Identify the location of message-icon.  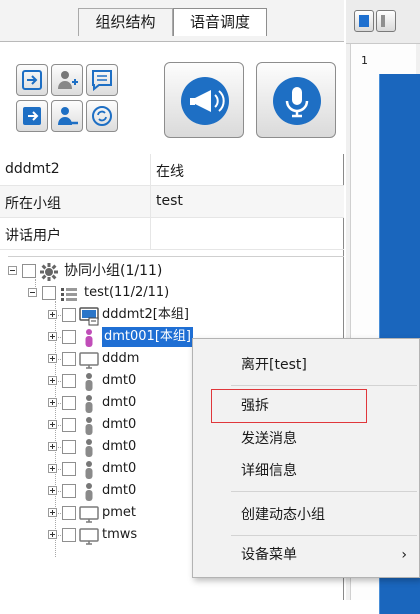
(102, 81).